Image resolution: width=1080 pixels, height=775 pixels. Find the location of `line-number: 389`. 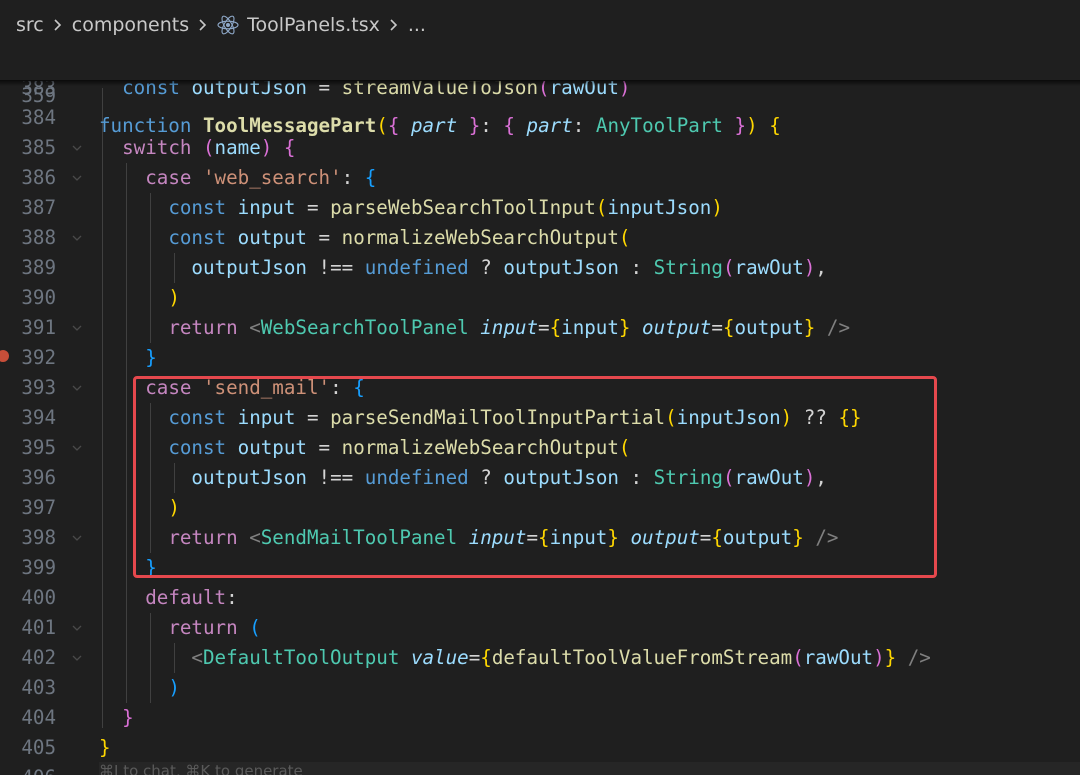

line-number: 389 is located at coordinates (38, 267).